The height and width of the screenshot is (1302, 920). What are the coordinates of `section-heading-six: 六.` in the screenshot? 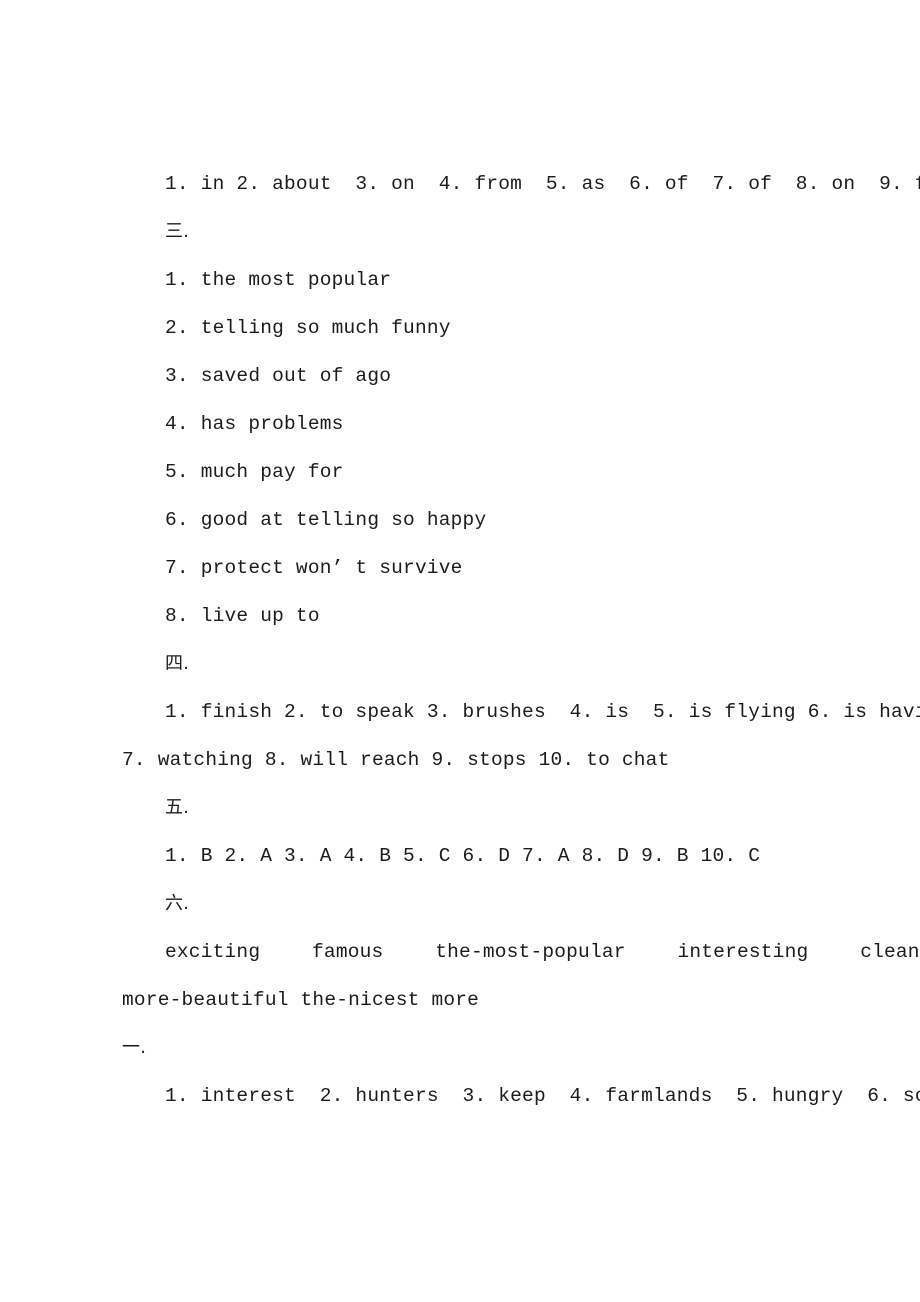 It's located at (177, 903).